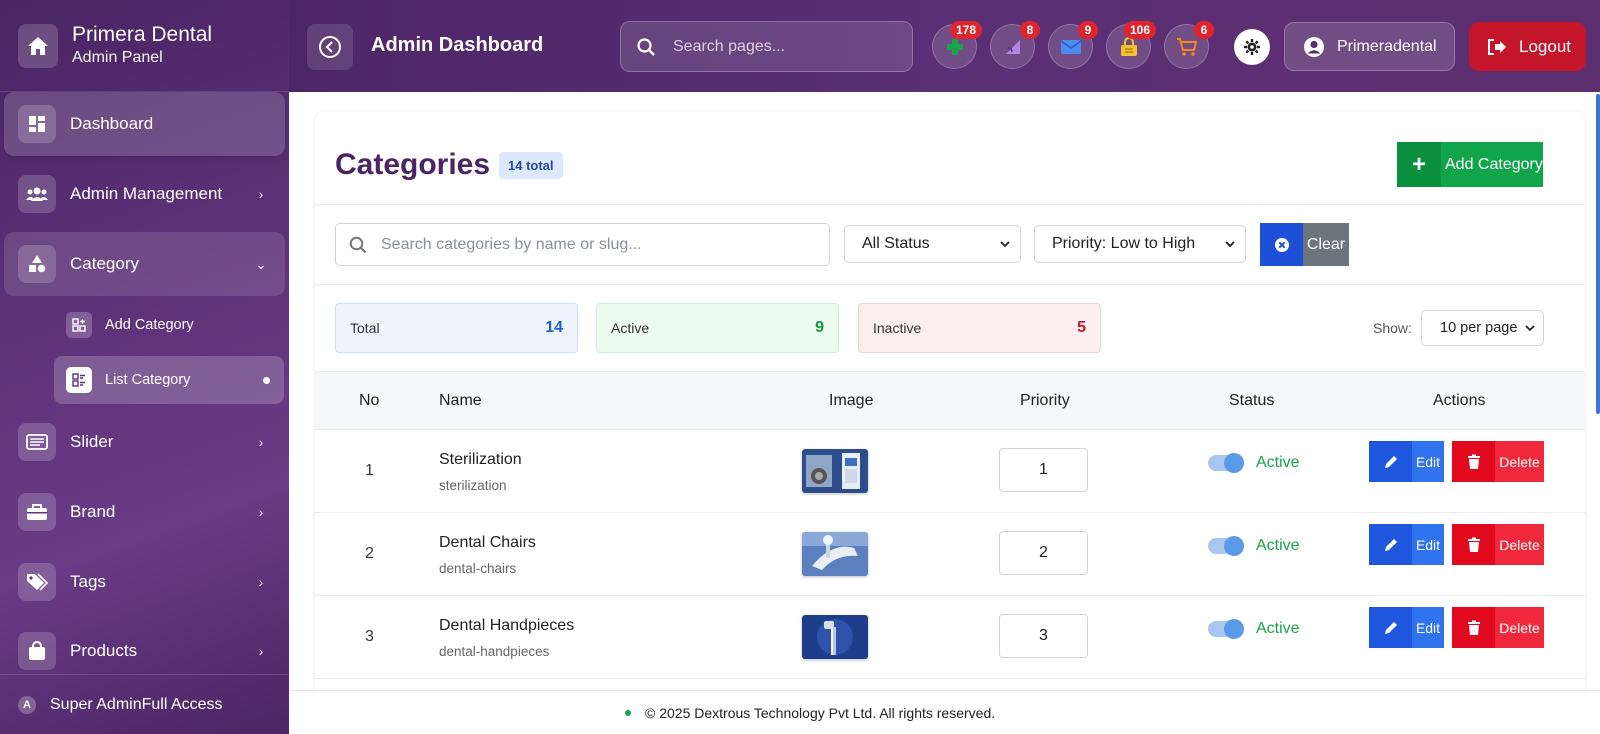 This screenshot has height=734, width=1600. I want to click on per-page-value: 10 per page, so click(1479, 328).